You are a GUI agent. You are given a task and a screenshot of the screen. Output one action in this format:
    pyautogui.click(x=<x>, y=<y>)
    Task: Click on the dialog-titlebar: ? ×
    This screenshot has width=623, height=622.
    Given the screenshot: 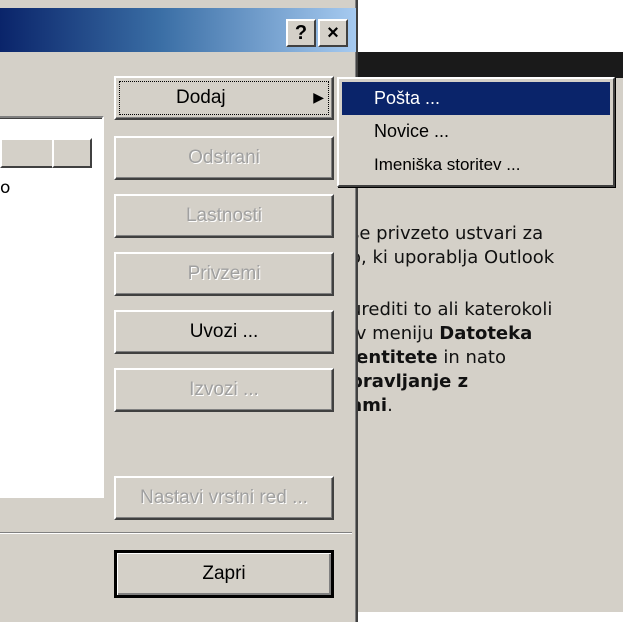 What is the action you would take?
    pyautogui.click(x=178, y=30)
    